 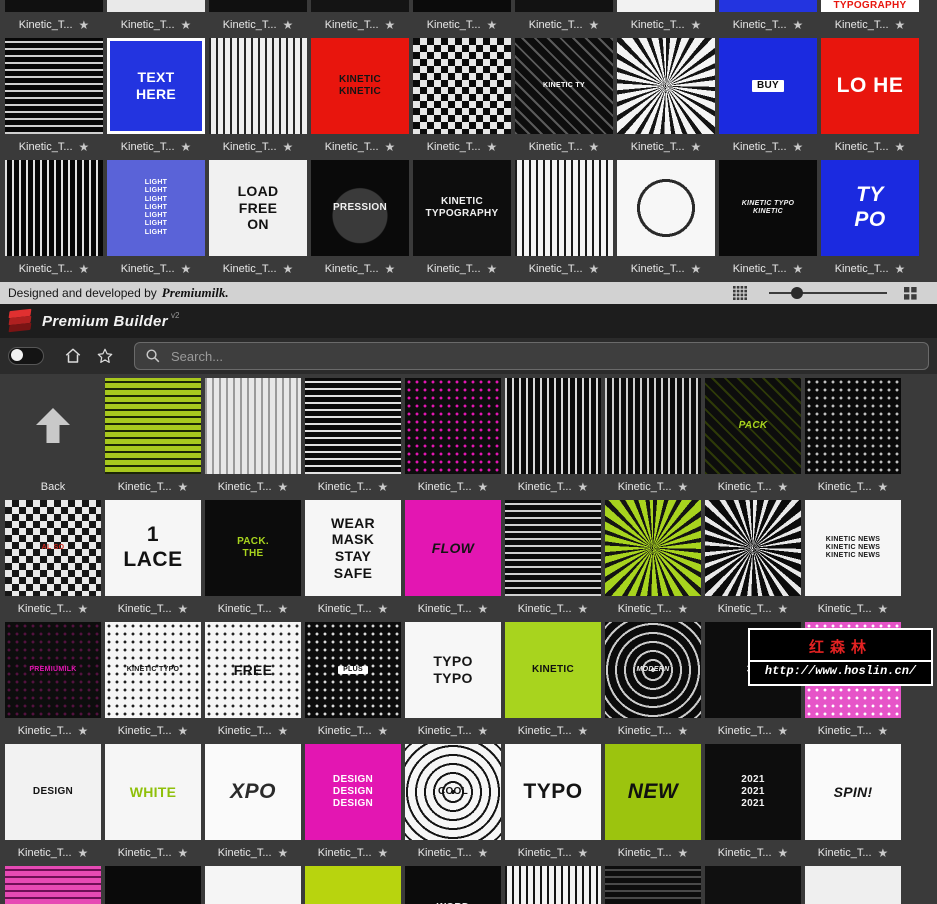 What do you see at coordinates (543, 356) in the screenshot?
I see `search-input` at bounding box center [543, 356].